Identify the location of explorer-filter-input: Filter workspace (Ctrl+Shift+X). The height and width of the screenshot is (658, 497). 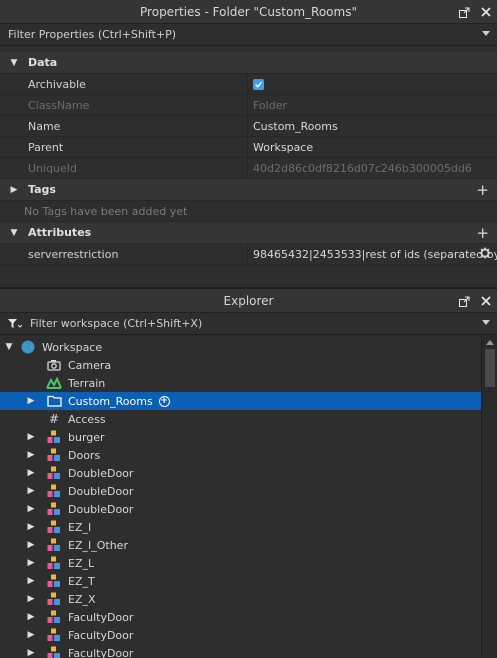
(248, 324).